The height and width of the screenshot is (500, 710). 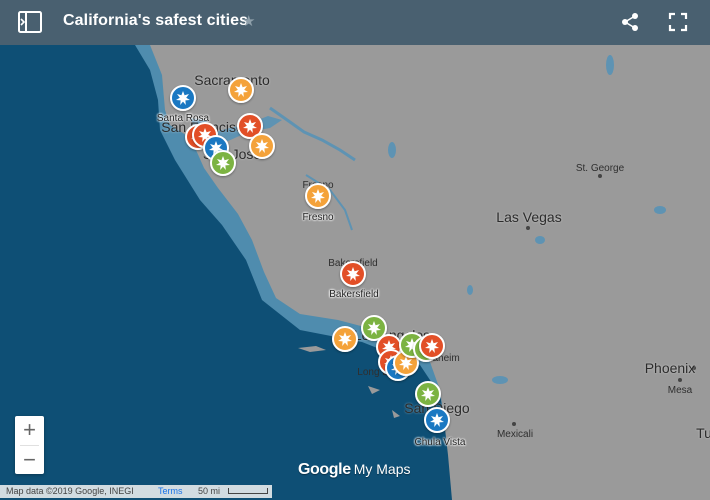 I want to click on label-mesa: Mesa, so click(x=680, y=390).